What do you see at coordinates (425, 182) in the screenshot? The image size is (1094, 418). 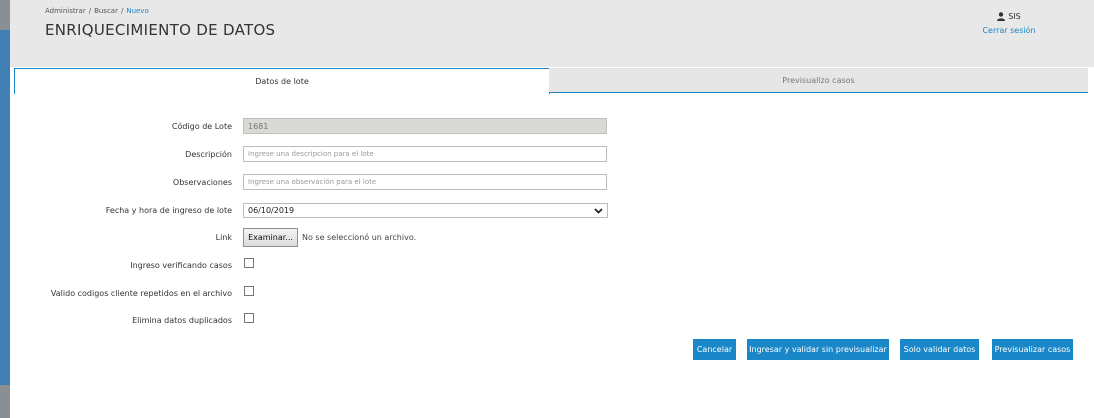 I see `observations-input: Ingrese una observación para el lote` at bounding box center [425, 182].